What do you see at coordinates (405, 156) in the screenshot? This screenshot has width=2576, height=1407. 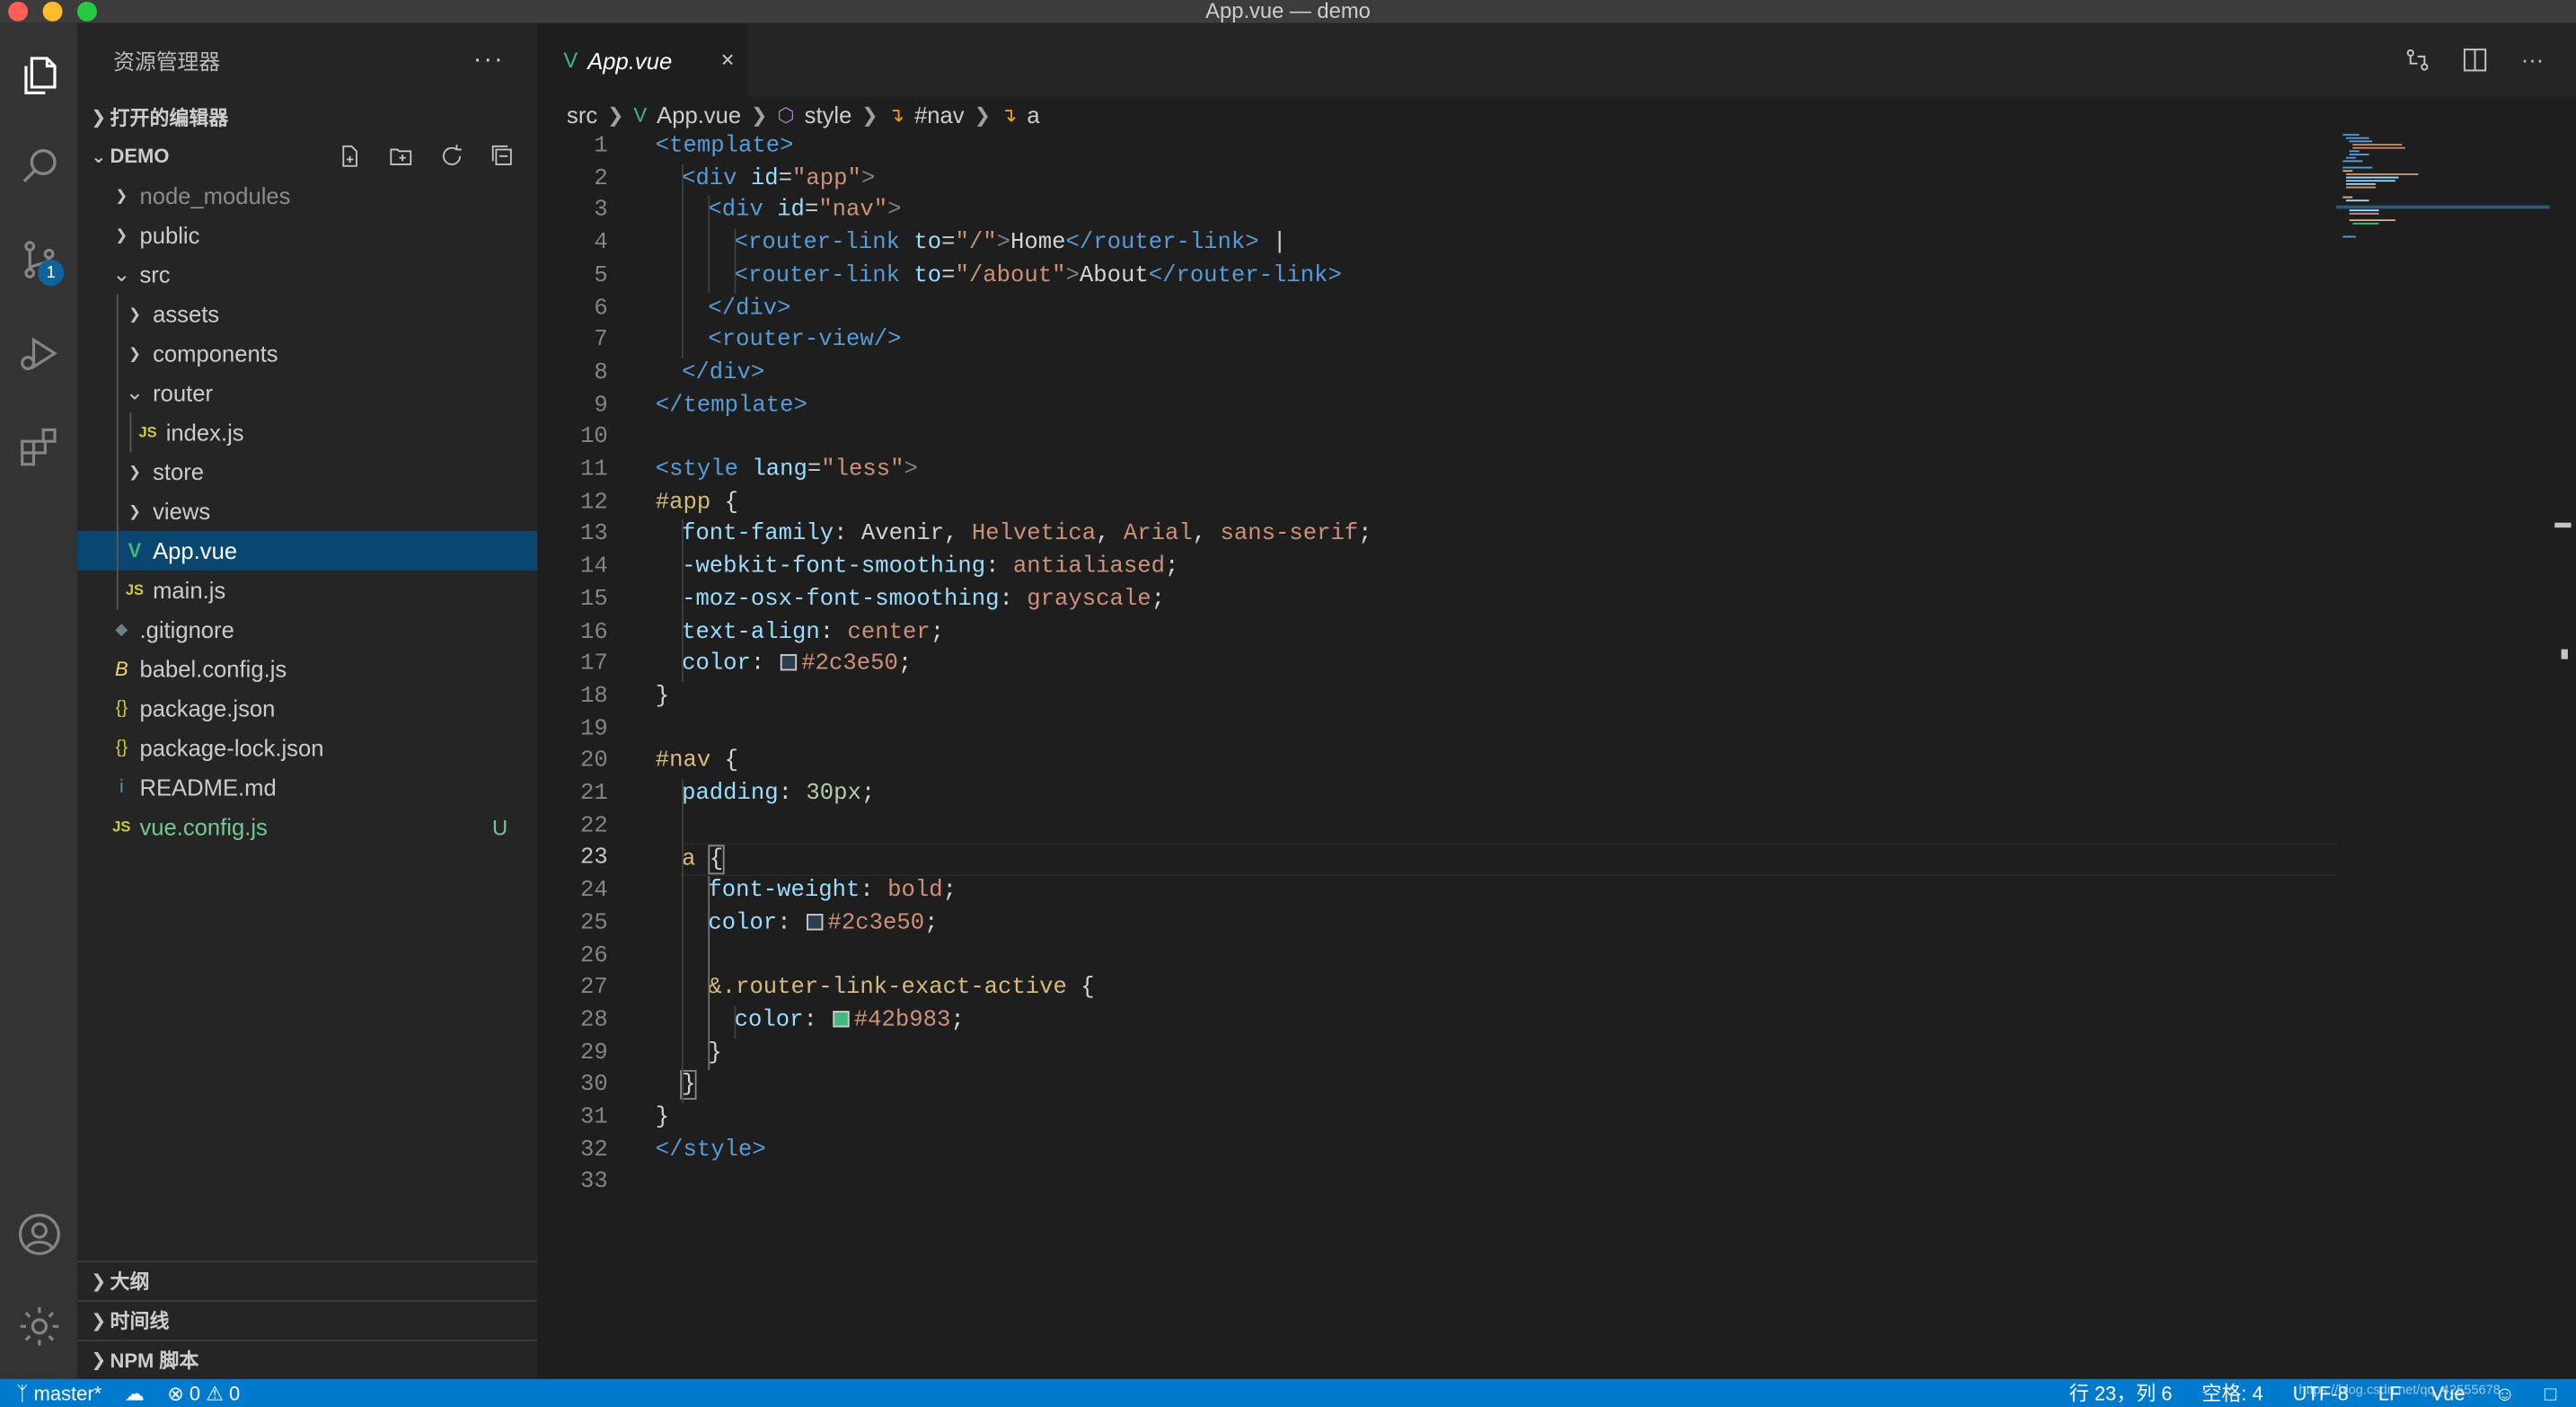 I see `new-folder-icon` at bounding box center [405, 156].